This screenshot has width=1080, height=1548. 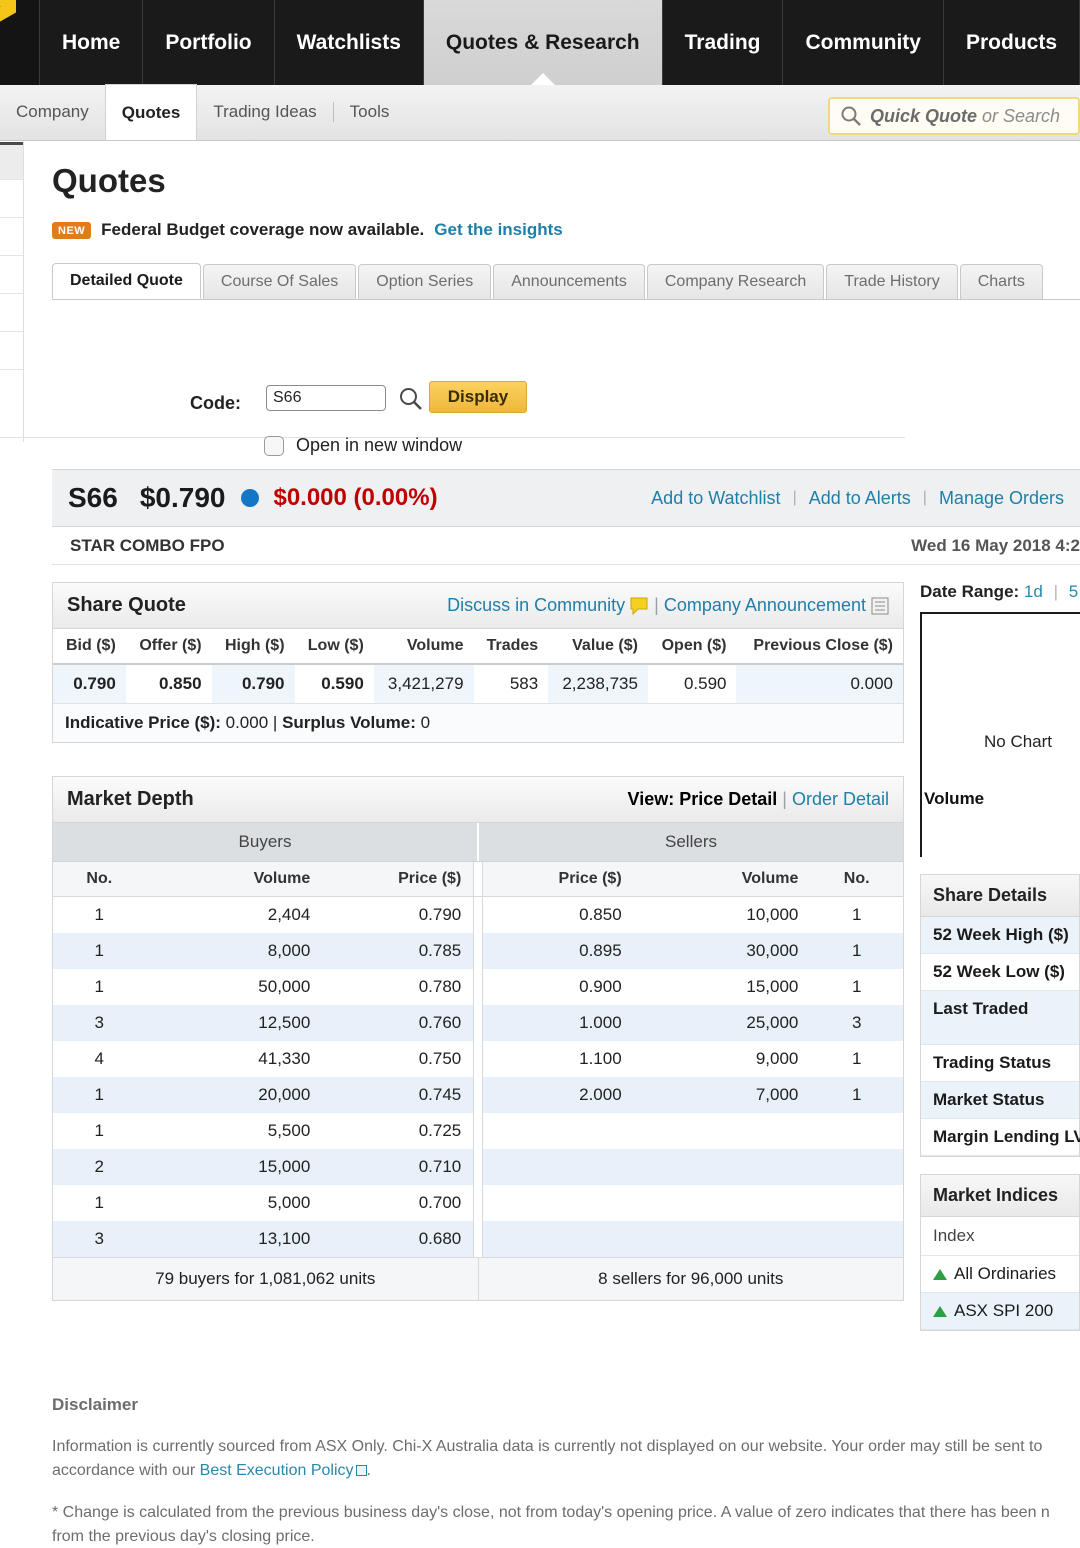 I want to click on topnav-item-home: Home, so click(x=92, y=42).